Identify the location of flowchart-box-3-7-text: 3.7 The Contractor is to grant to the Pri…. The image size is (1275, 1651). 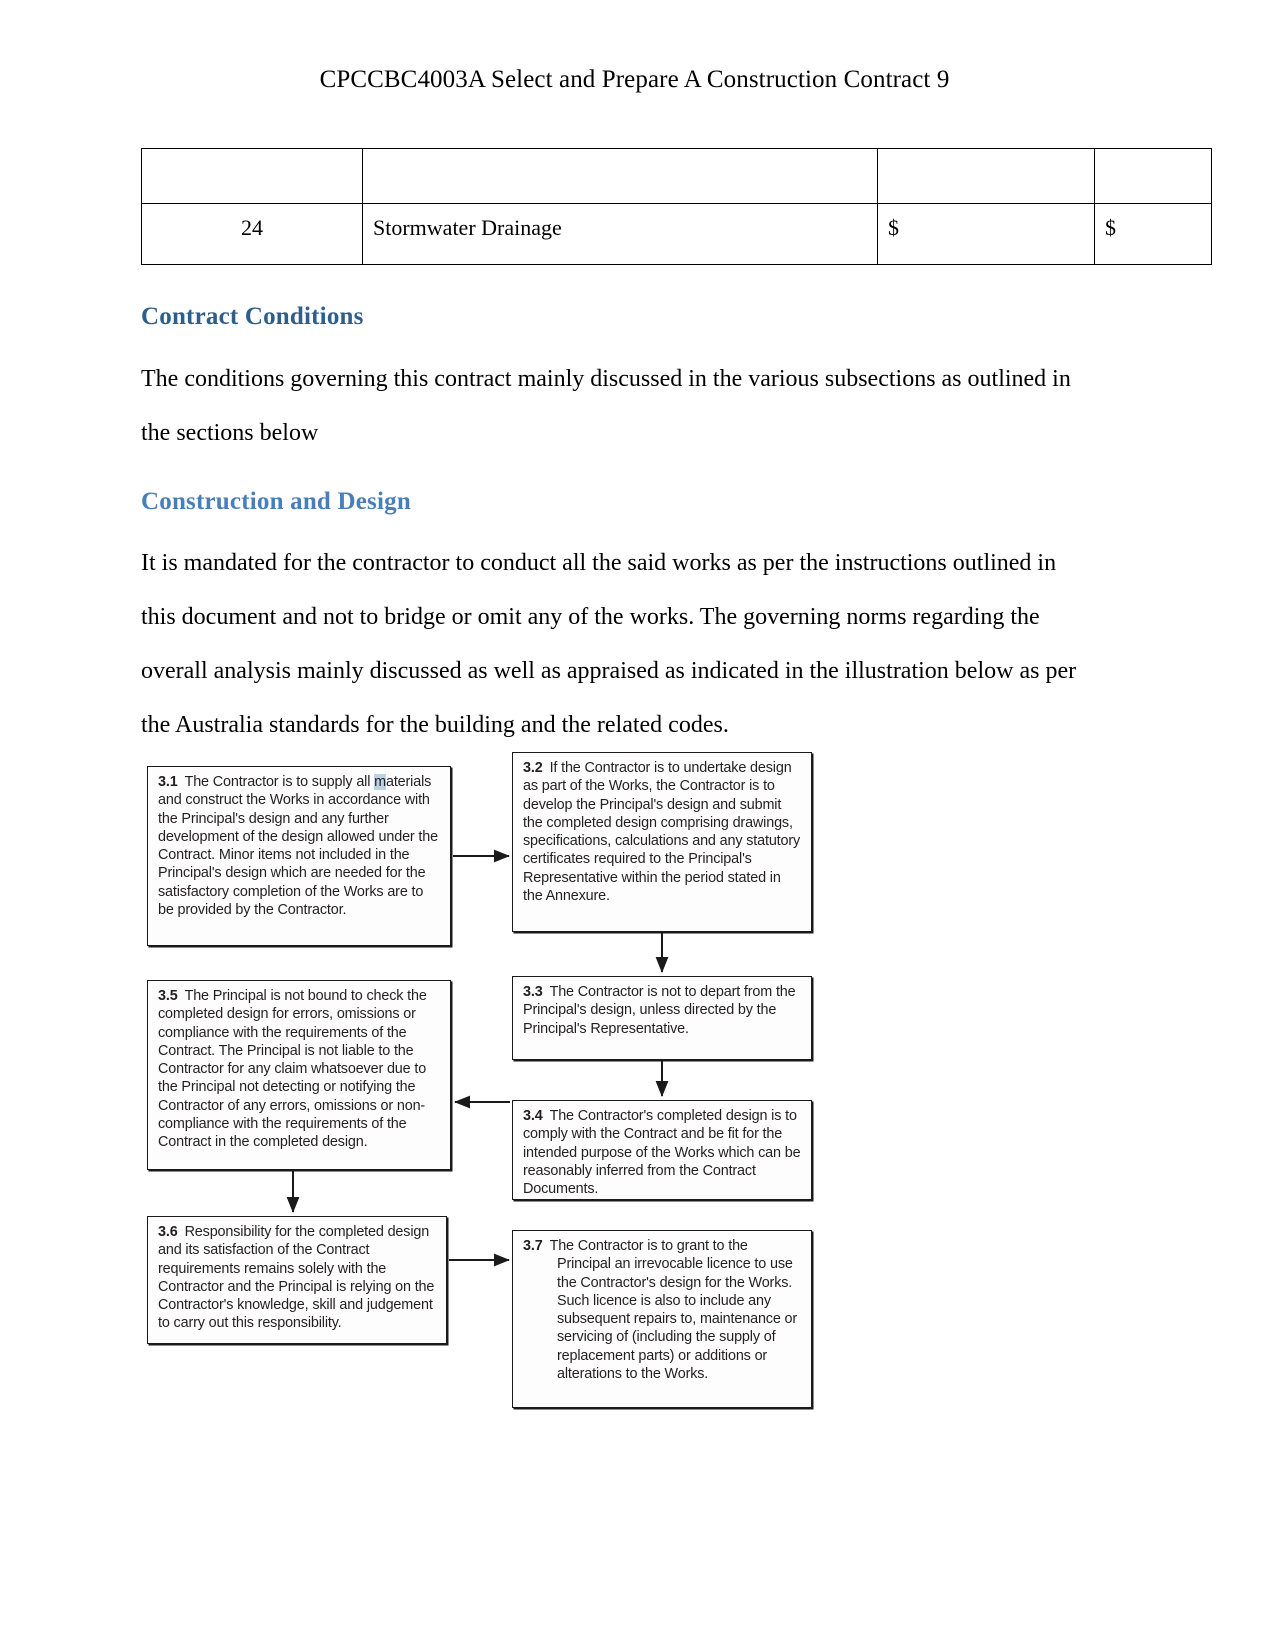
(663, 1310).